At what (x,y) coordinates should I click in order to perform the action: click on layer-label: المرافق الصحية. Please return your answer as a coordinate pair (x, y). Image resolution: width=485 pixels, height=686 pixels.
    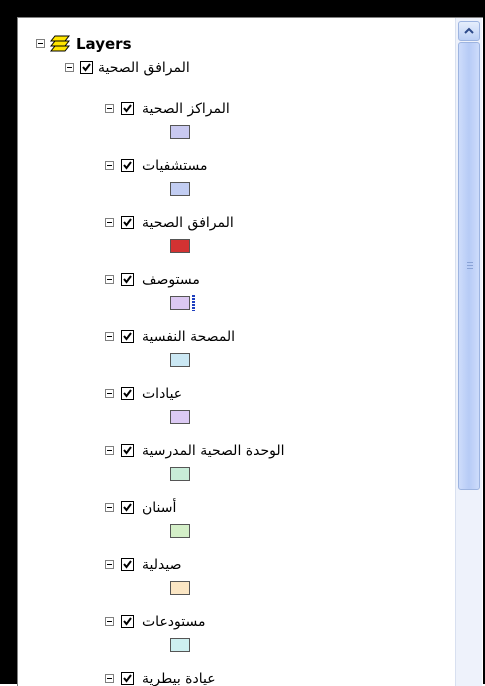
    Looking at the image, I should click on (188, 223).